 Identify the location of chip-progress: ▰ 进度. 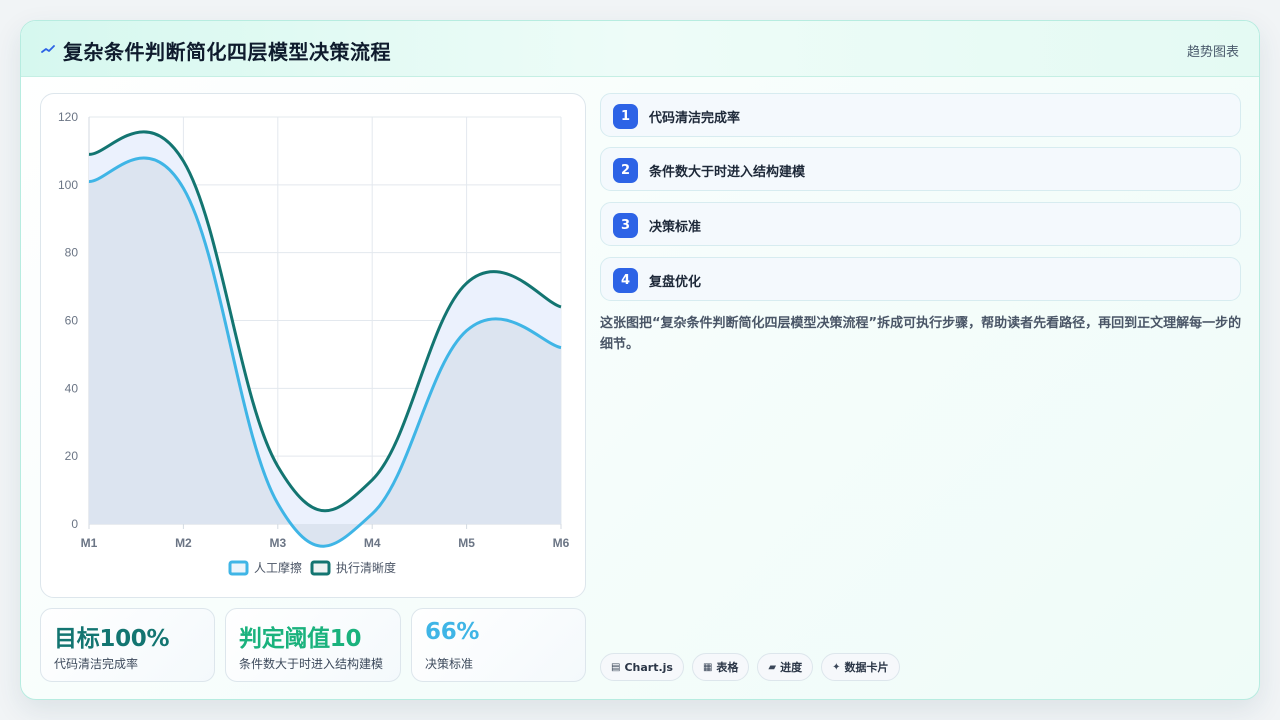
(785, 667).